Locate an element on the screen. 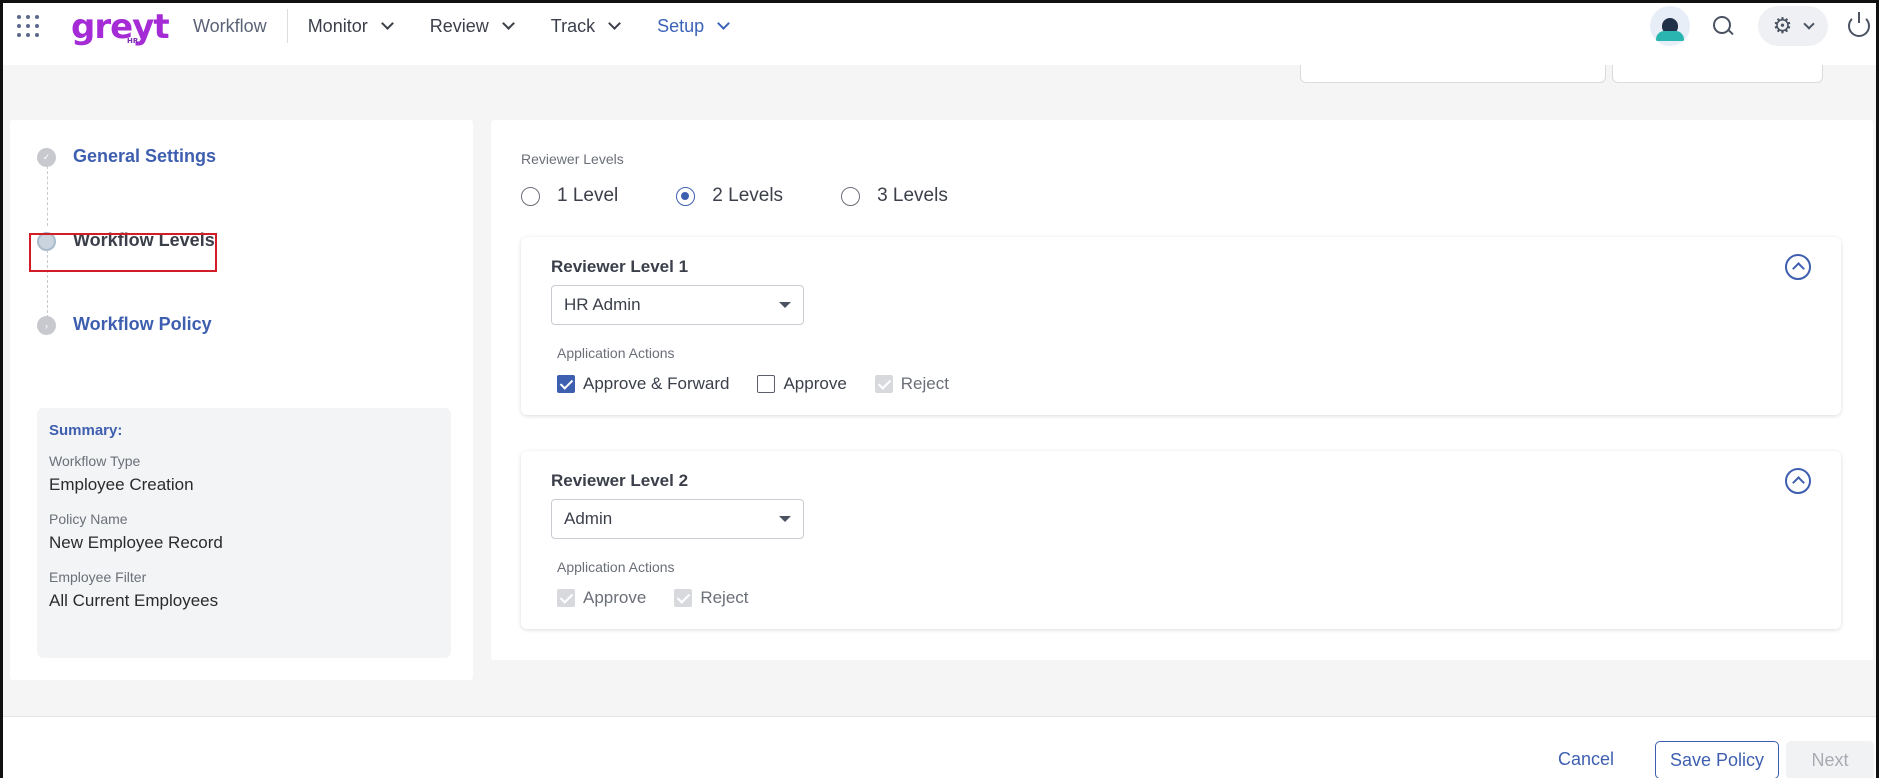 The height and width of the screenshot is (778, 1879). nav-track: Track is located at coordinates (585, 26).